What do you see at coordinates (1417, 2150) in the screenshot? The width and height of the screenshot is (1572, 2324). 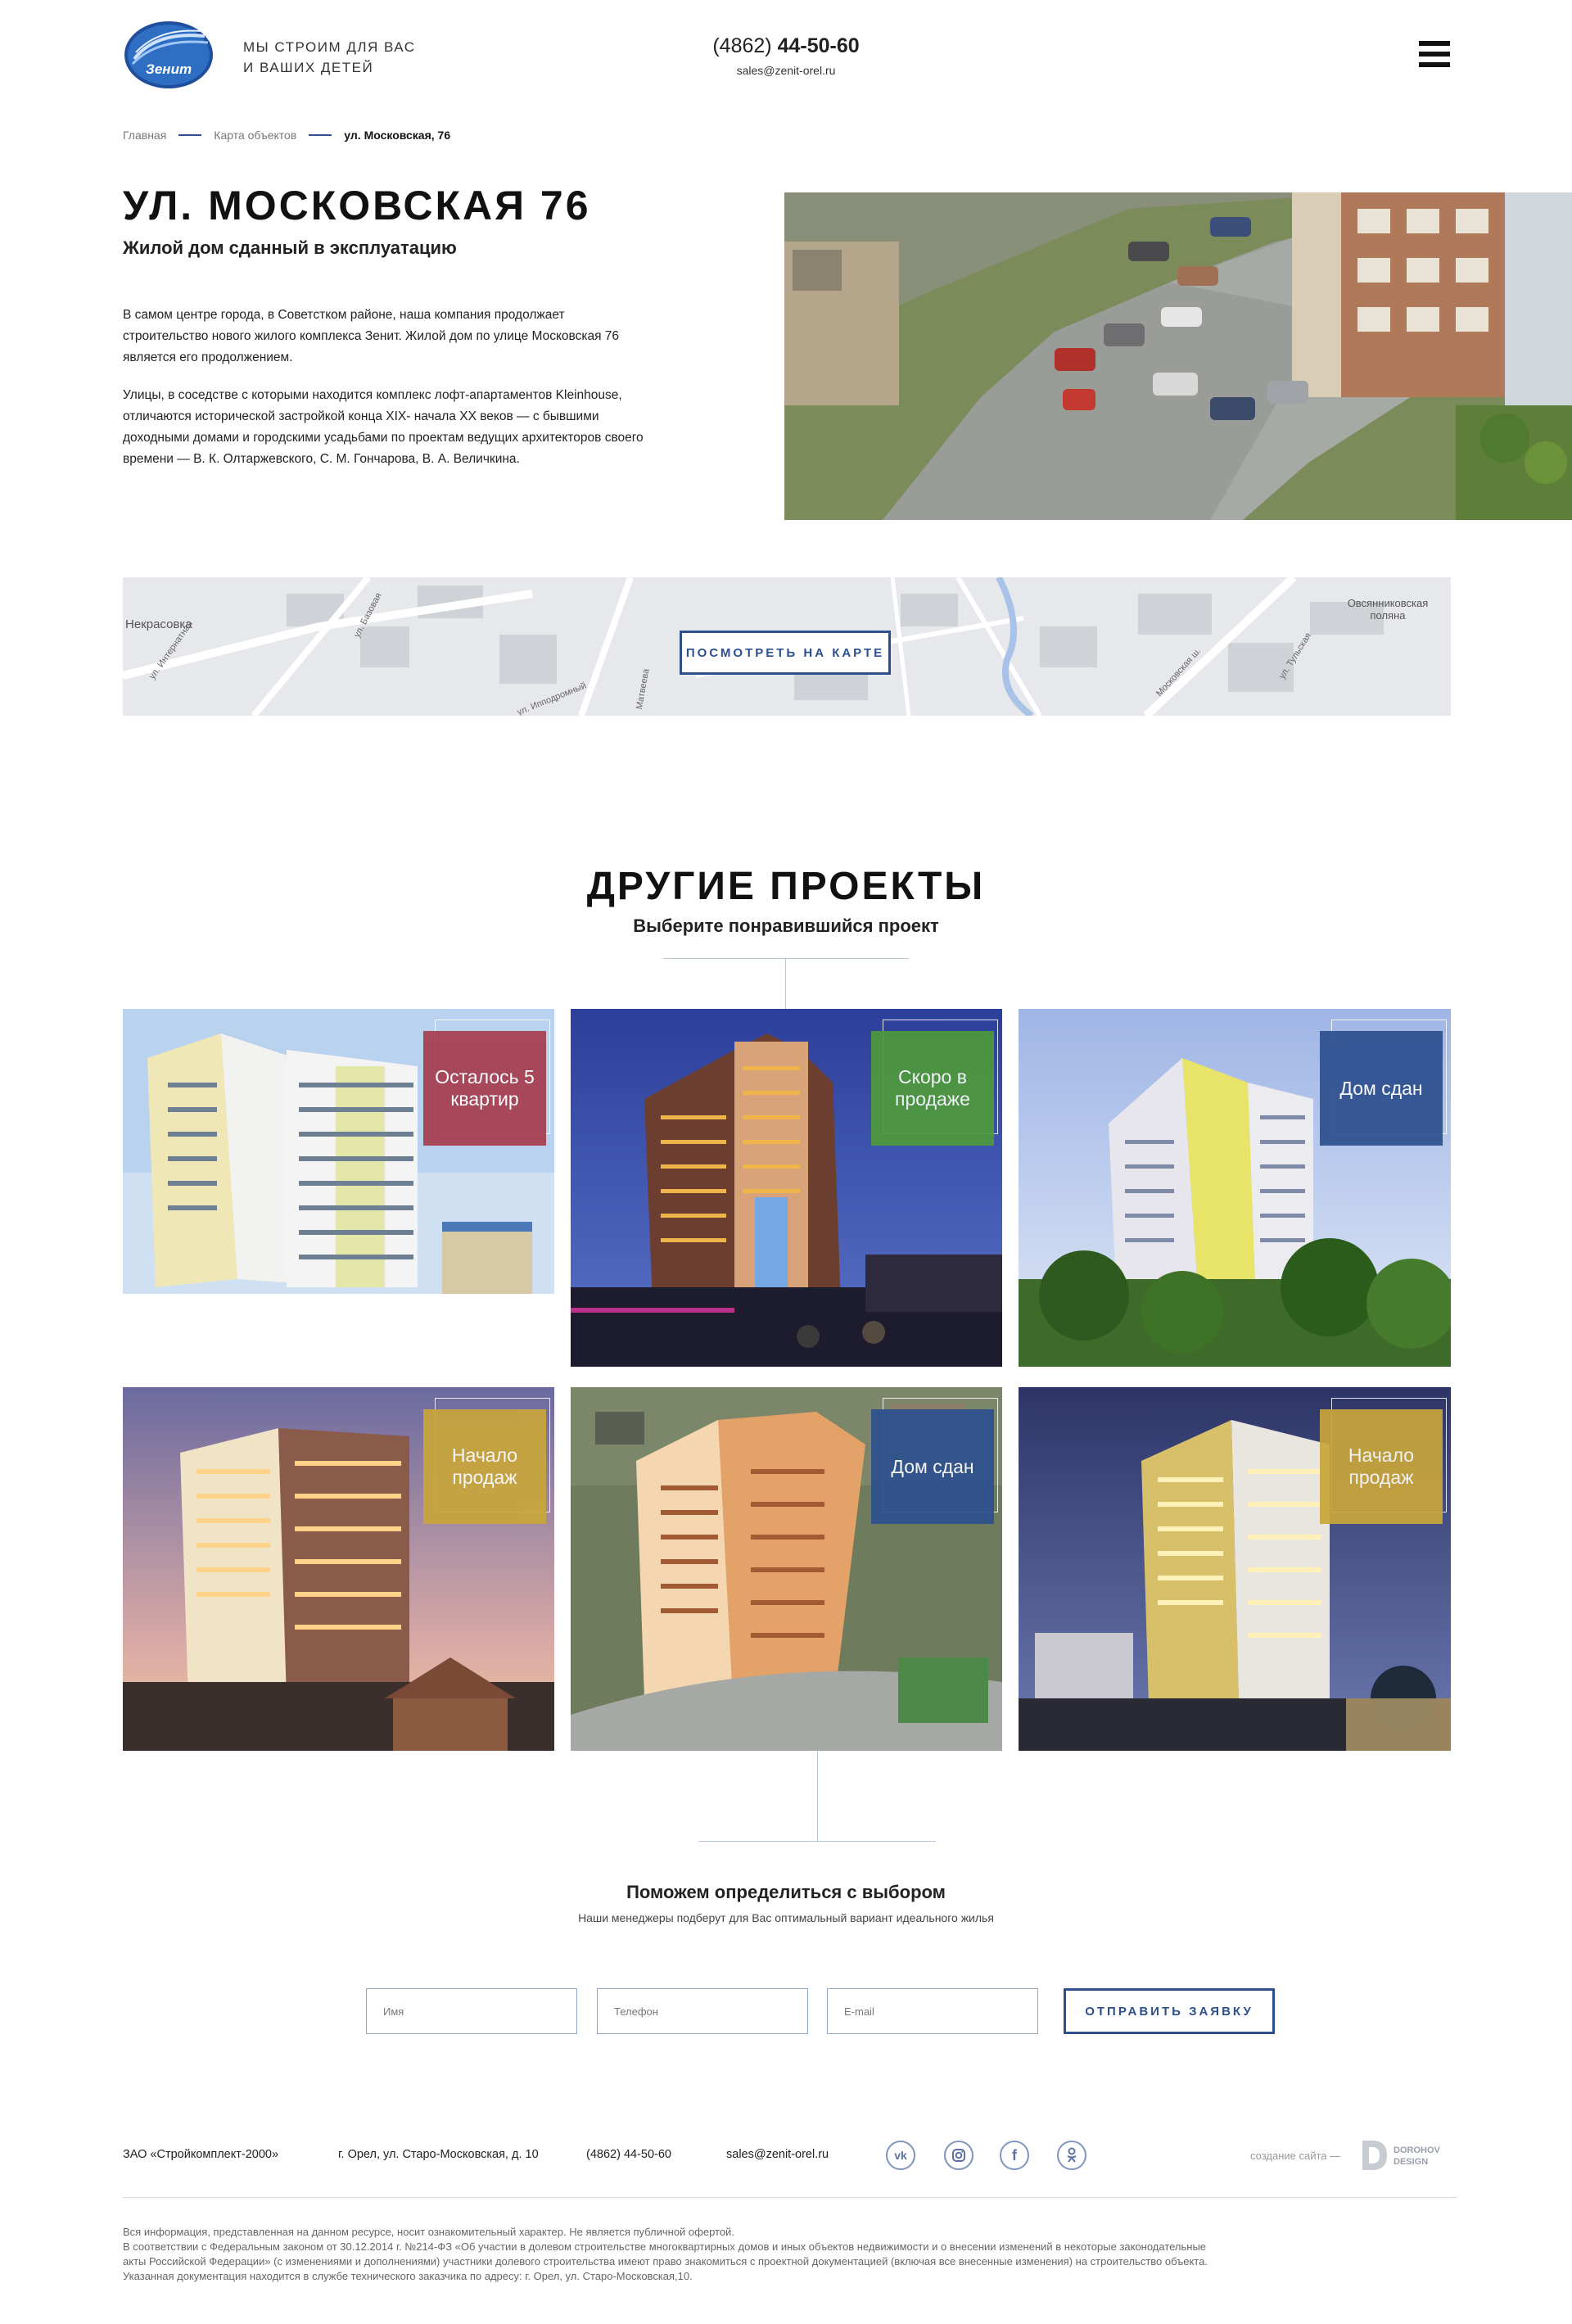 I see `svg-text: DOROHOV` at bounding box center [1417, 2150].